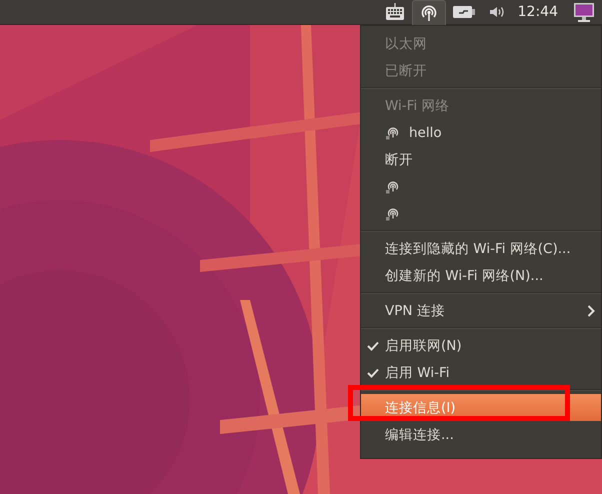  I want to click on monitor-icon, so click(584, 12).